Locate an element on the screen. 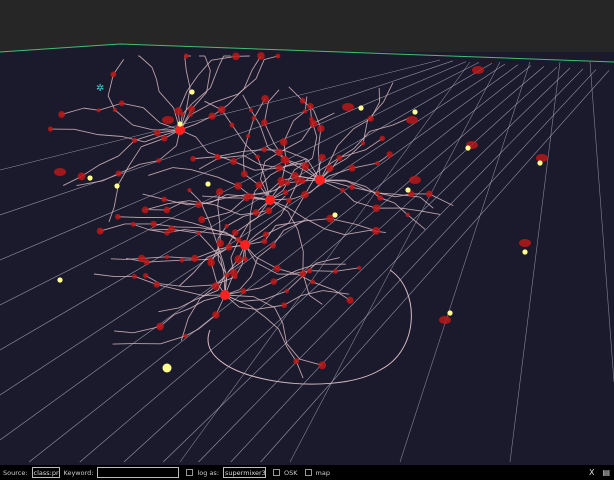  log-as-field: supermixer30 is located at coordinates (245, 472).